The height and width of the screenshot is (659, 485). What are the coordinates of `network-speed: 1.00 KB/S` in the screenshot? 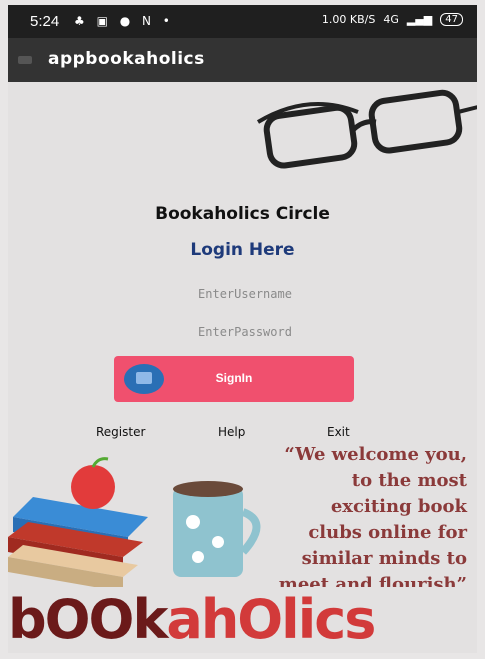 It's located at (348, 19).